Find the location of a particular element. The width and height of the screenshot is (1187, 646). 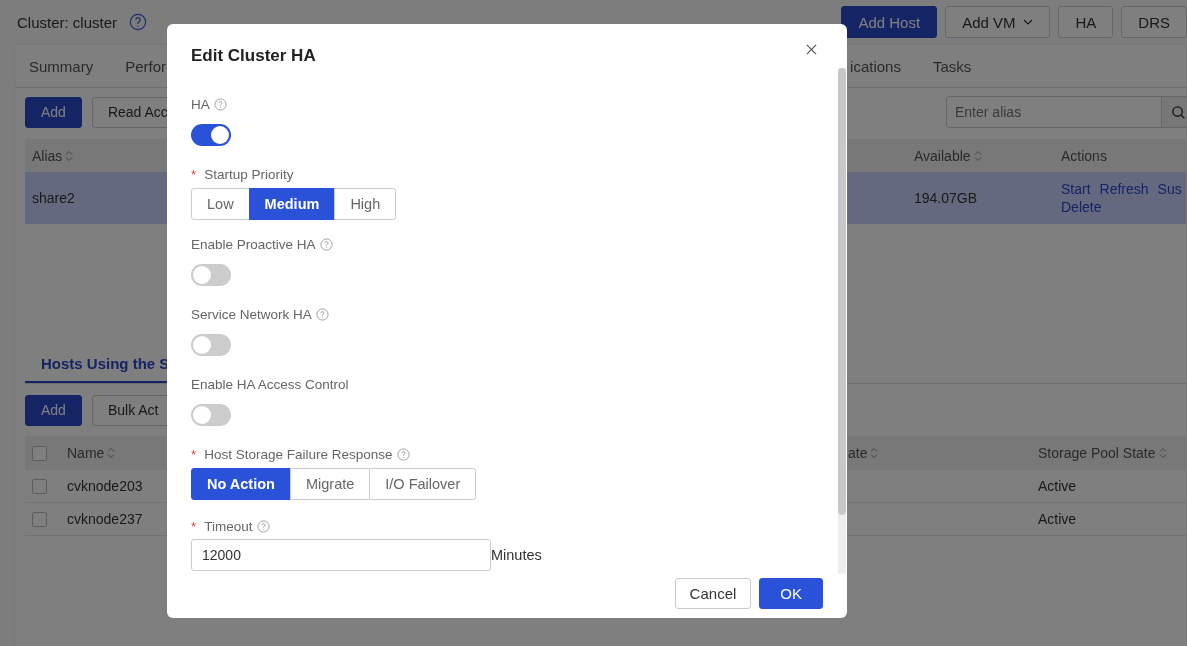

unit-label: Minutes is located at coordinates (516, 555).